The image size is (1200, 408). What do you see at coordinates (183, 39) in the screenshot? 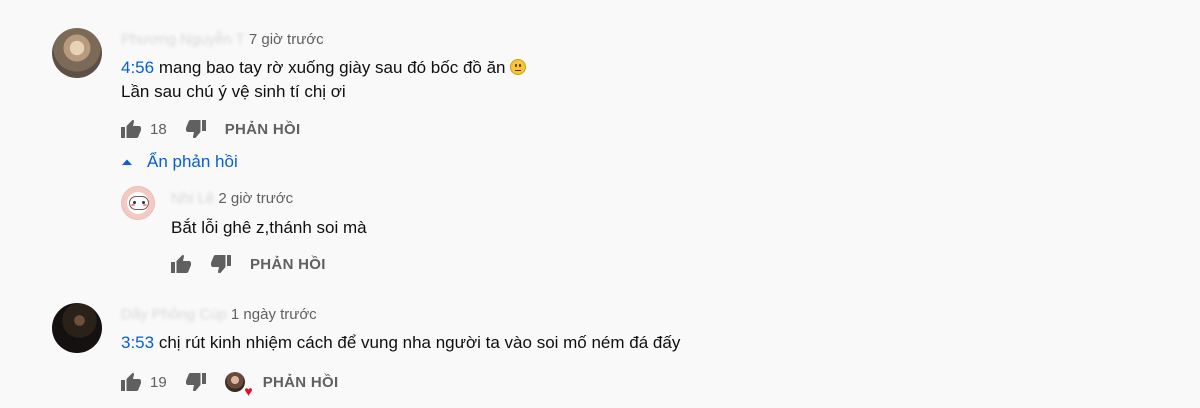
I see `author-name: Phương Nguyễn T` at bounding box center [183, 39].